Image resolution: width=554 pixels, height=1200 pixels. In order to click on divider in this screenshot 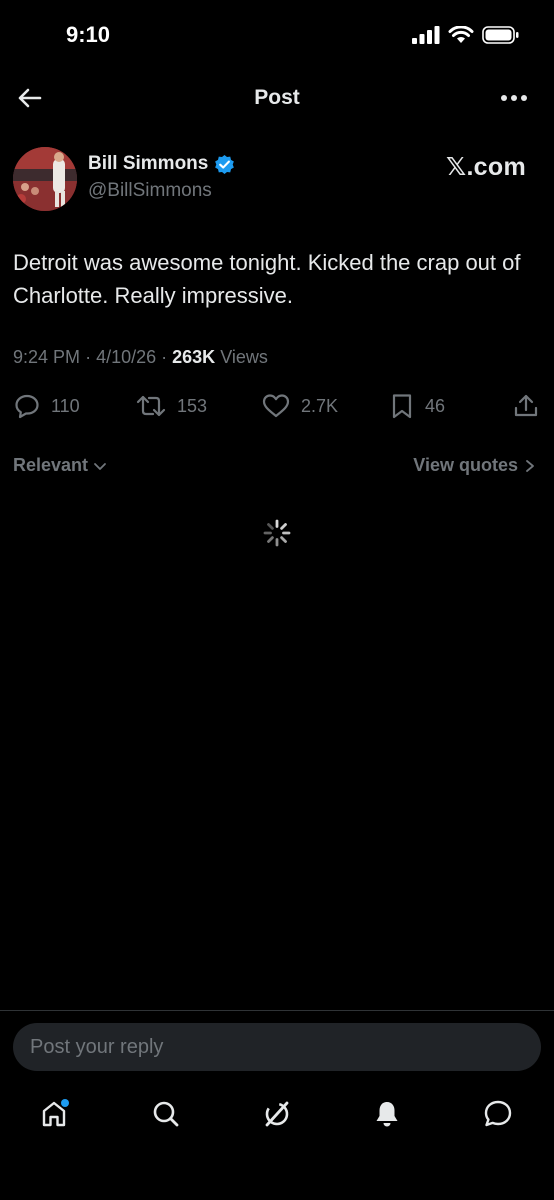, I will do `click(277, 1010)`.